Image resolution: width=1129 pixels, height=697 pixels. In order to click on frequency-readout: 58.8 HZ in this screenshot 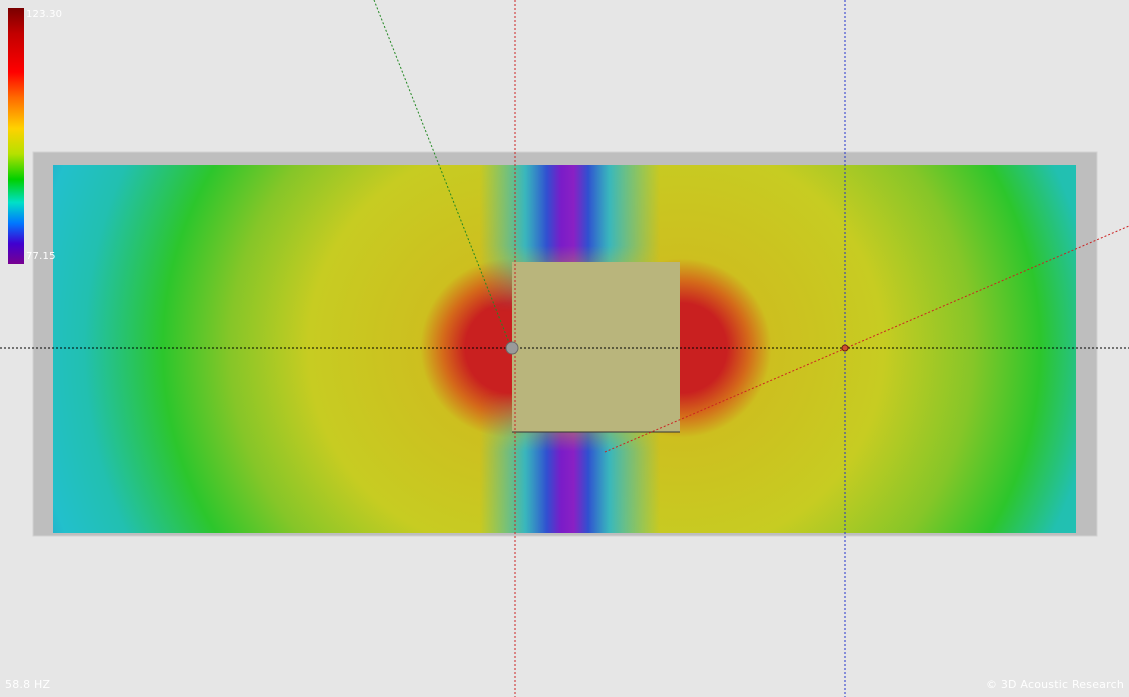, I will do `click(28, 684)`.